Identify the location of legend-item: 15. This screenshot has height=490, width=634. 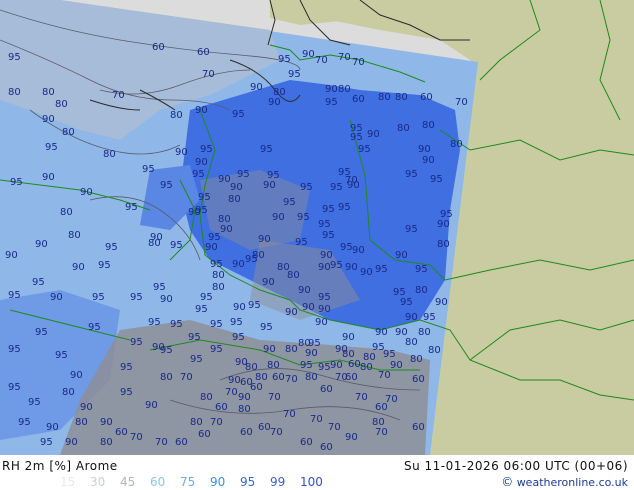
(68, 482).